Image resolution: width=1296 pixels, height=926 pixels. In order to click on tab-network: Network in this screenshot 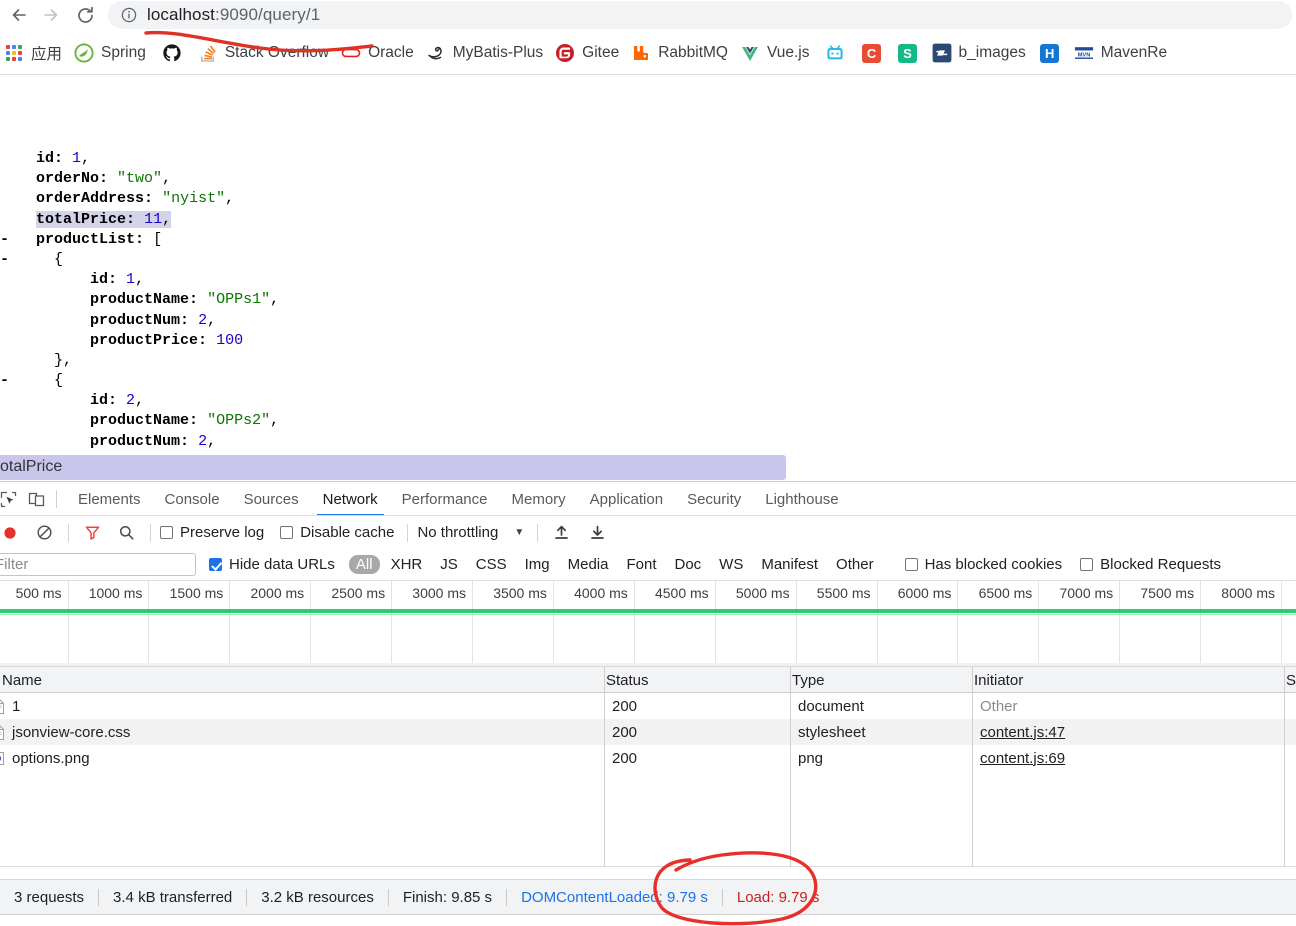, I will do `click(350, 499)`.